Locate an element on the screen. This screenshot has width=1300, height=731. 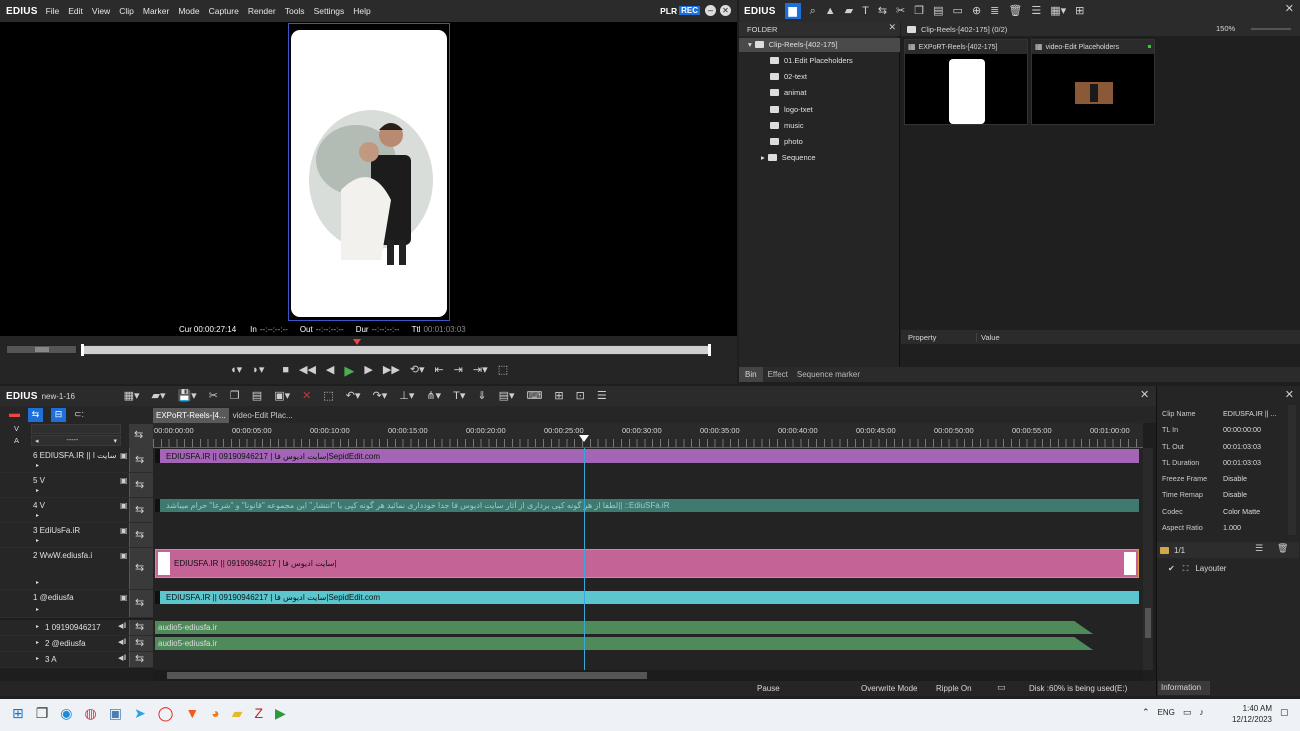
track-header-v6: 6 EDIUSFA.IR || سایت ا ▣ ▸ ⇆ is located at coordinates (76, 460).